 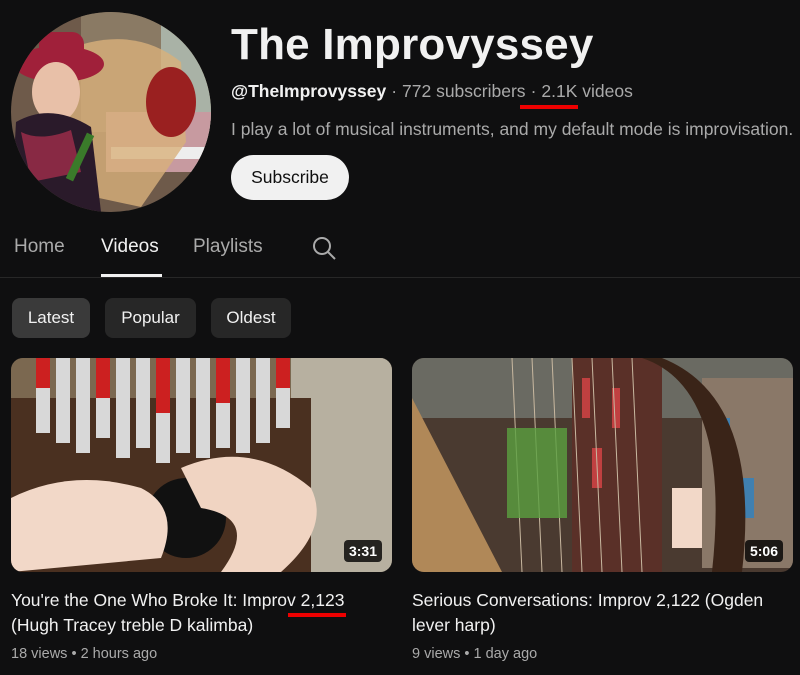 I want to click on active-tab-indicator, so click(x=131, y=275).